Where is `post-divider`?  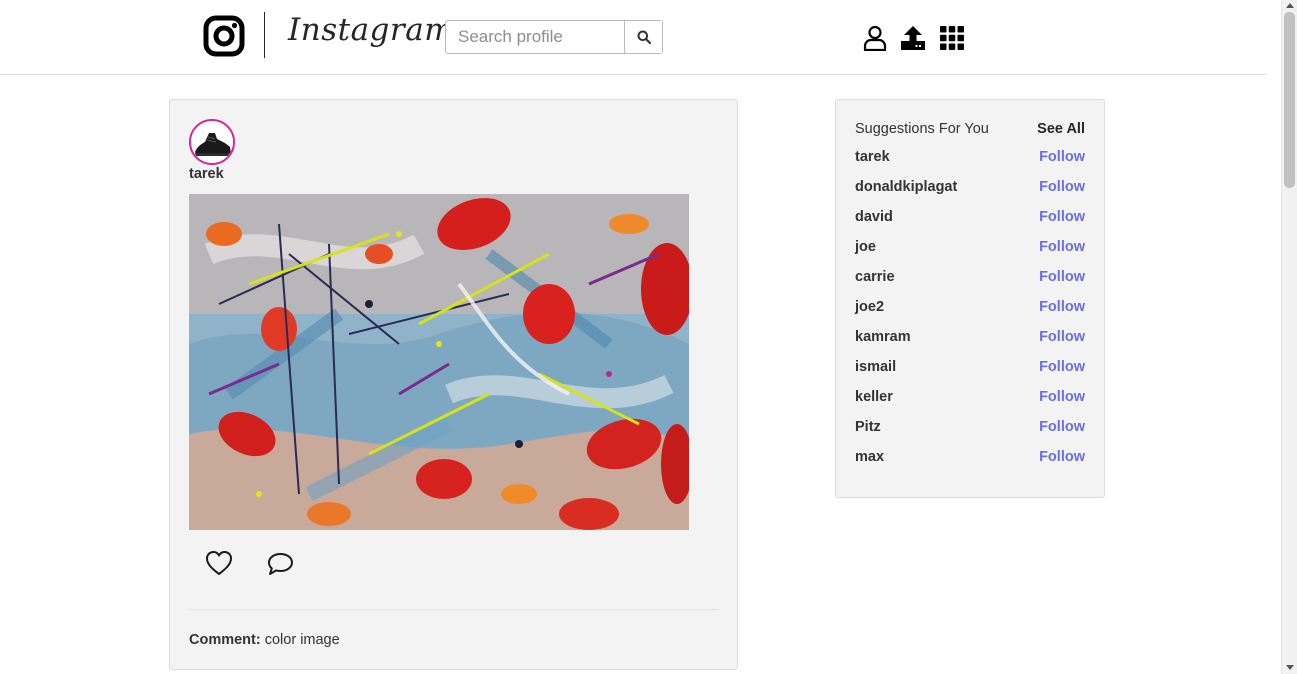 post-divider is located at coordinates (454, 609).